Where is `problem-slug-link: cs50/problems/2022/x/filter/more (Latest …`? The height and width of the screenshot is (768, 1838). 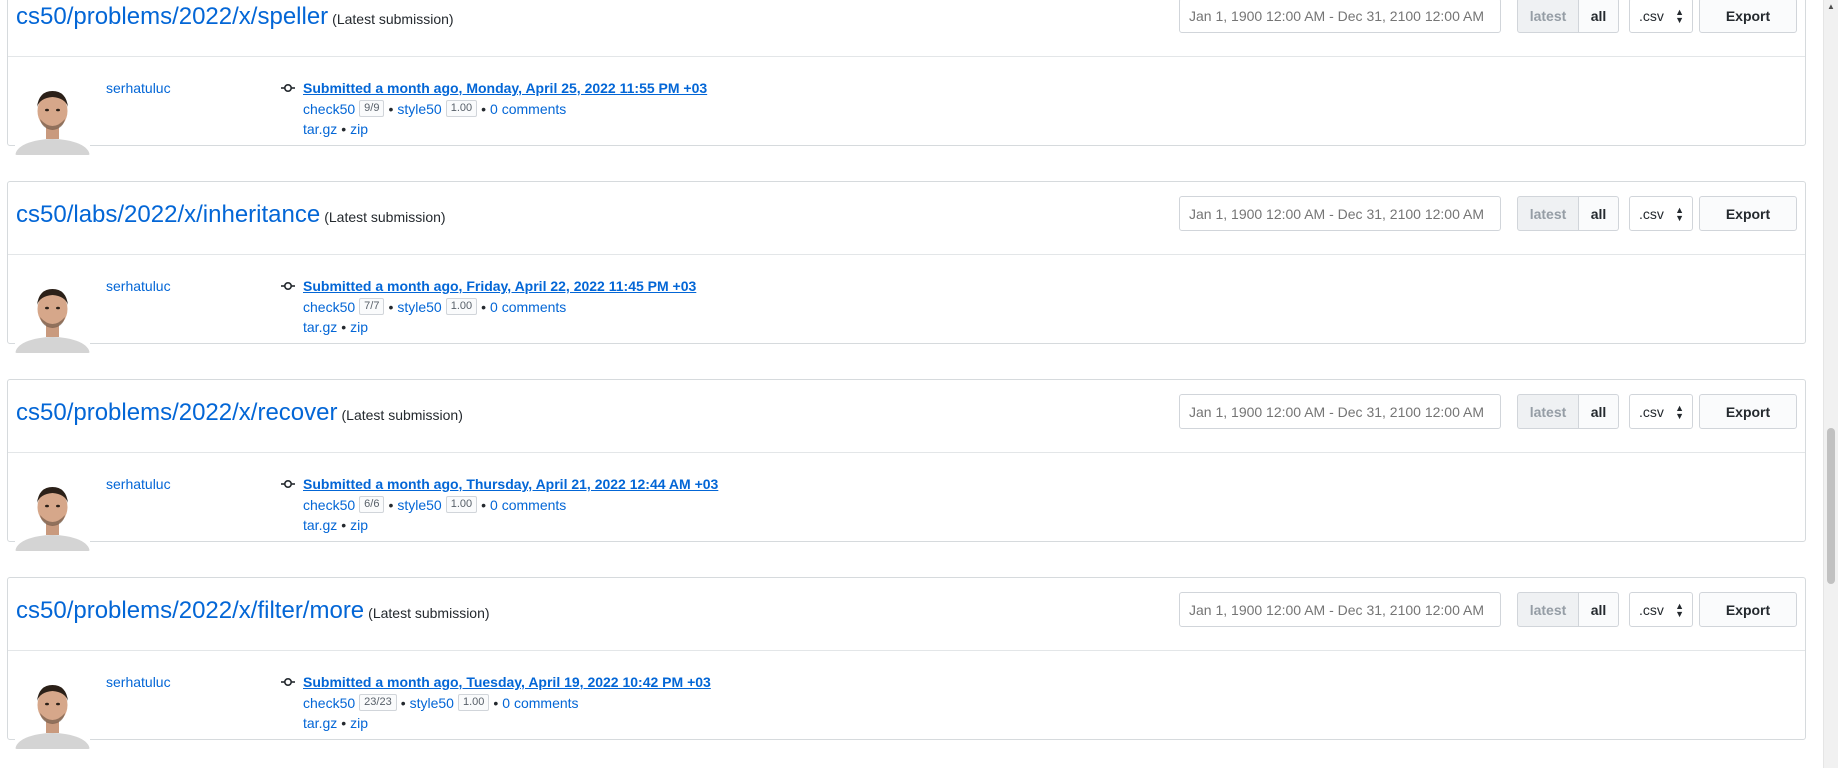 problem-slug-link: cs50/problems/2022/x/filter/more (Latest … is located at coordinates (253, 611).